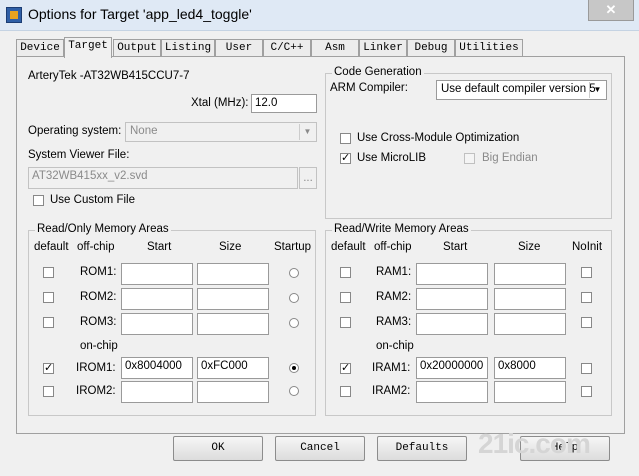  I want to click on ram1-label: RAM1:, so click(394, 272).